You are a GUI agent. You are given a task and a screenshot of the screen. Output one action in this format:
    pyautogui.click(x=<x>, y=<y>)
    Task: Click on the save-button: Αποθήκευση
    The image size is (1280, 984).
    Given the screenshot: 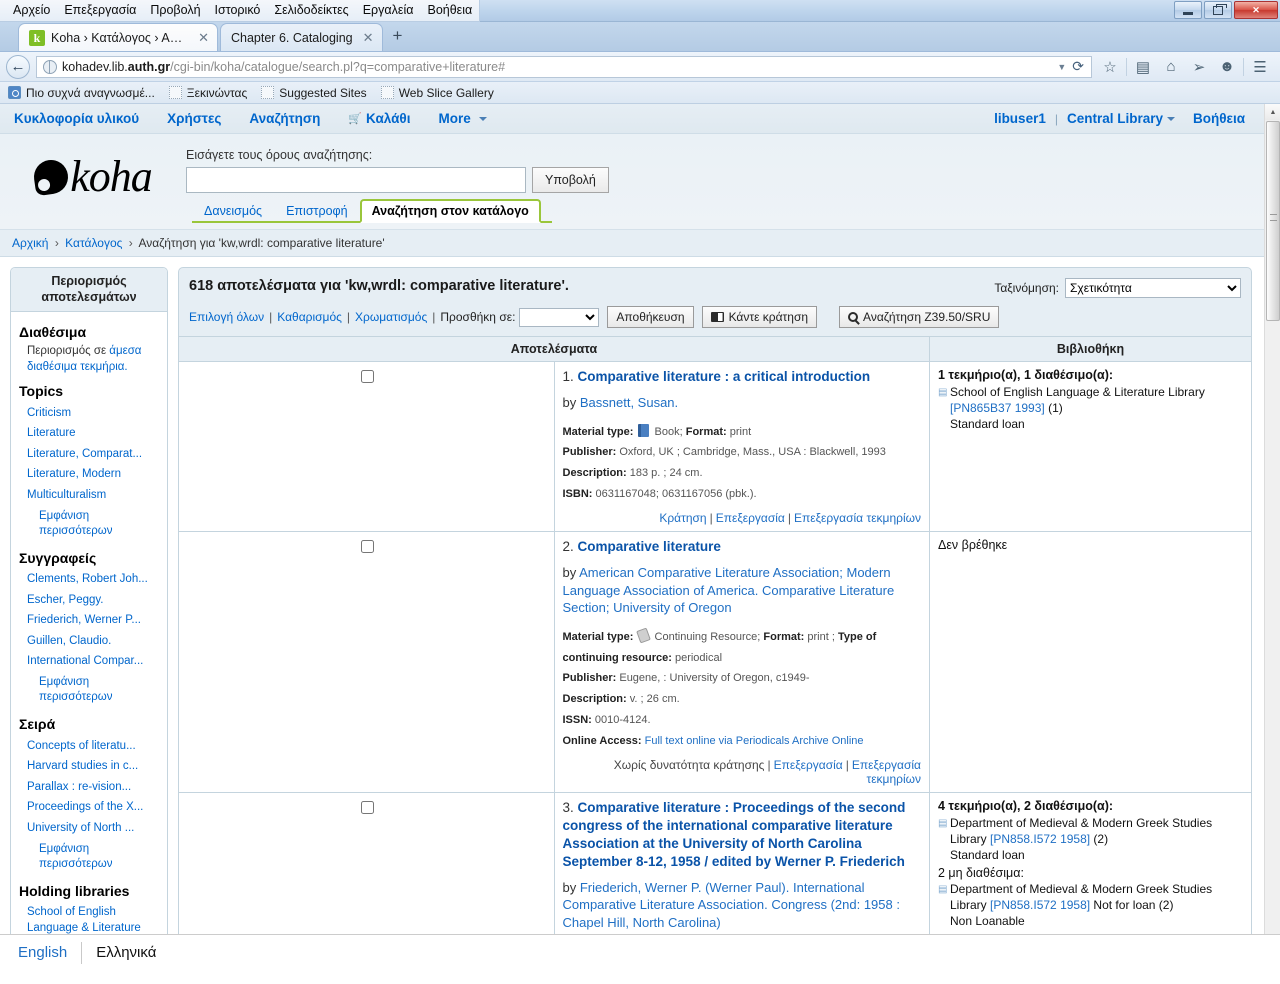 What is the action you would take?
    pyautogui.click(x=650, y=317)
    